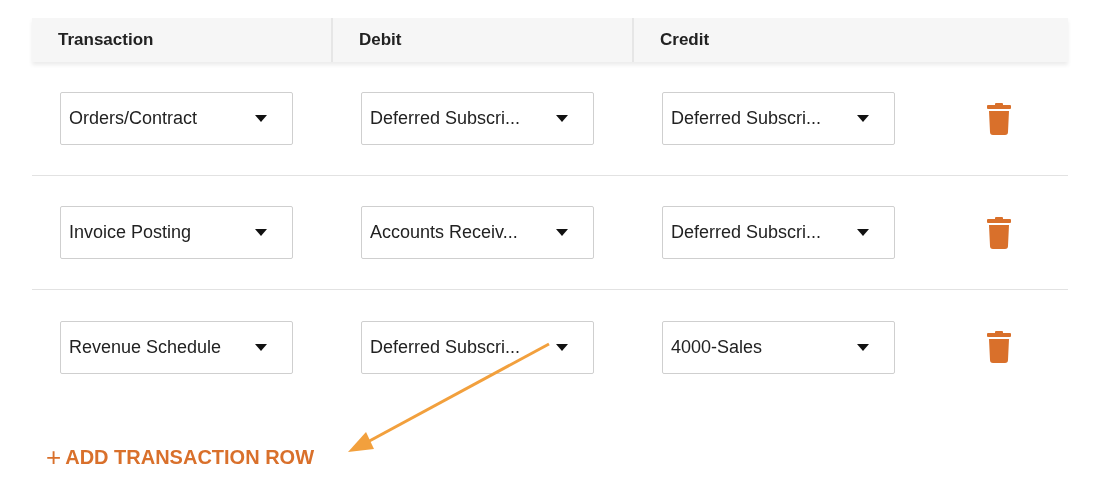  Describe the element at coordinates (685, 40) in the screenshot. I see `column-header: Credit` at that location.